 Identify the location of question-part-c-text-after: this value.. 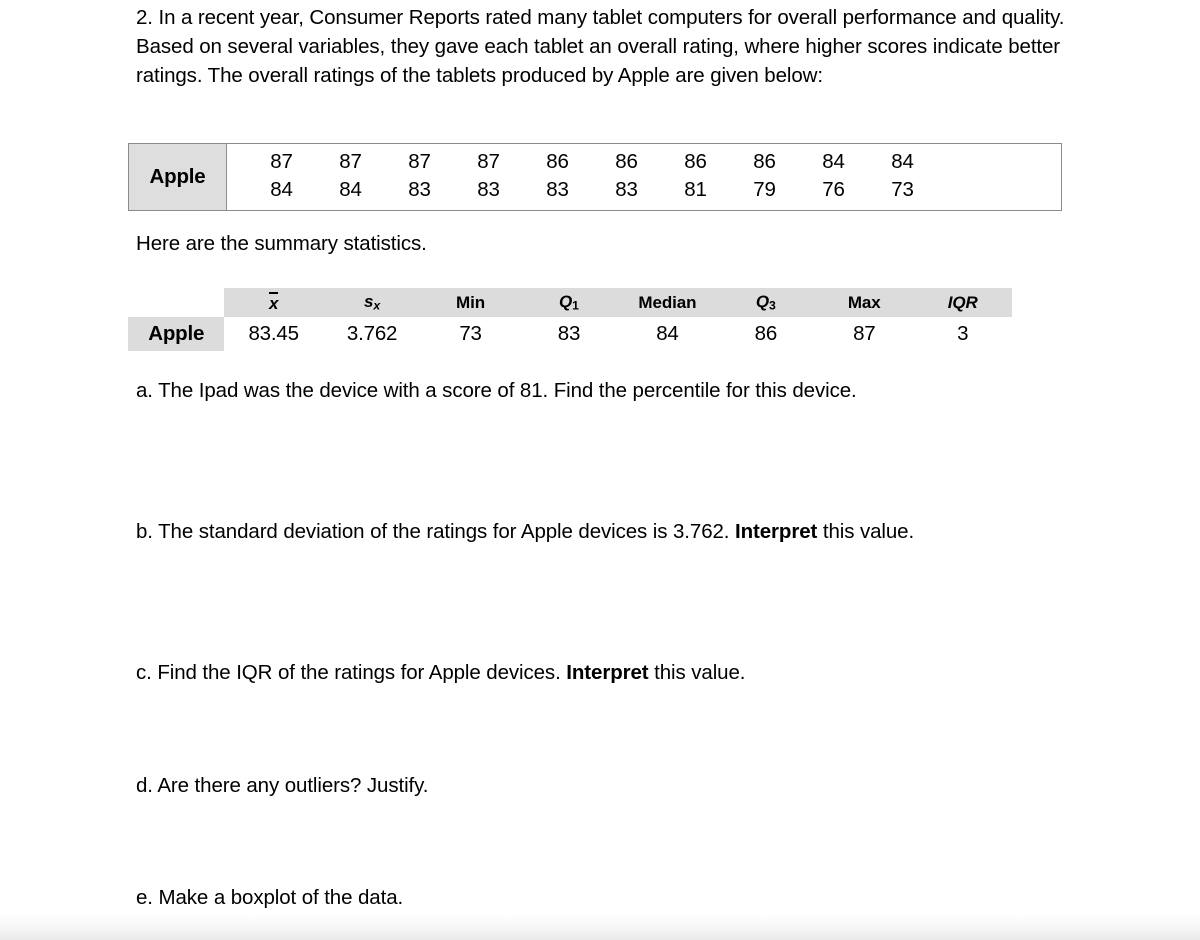
(697, 672).